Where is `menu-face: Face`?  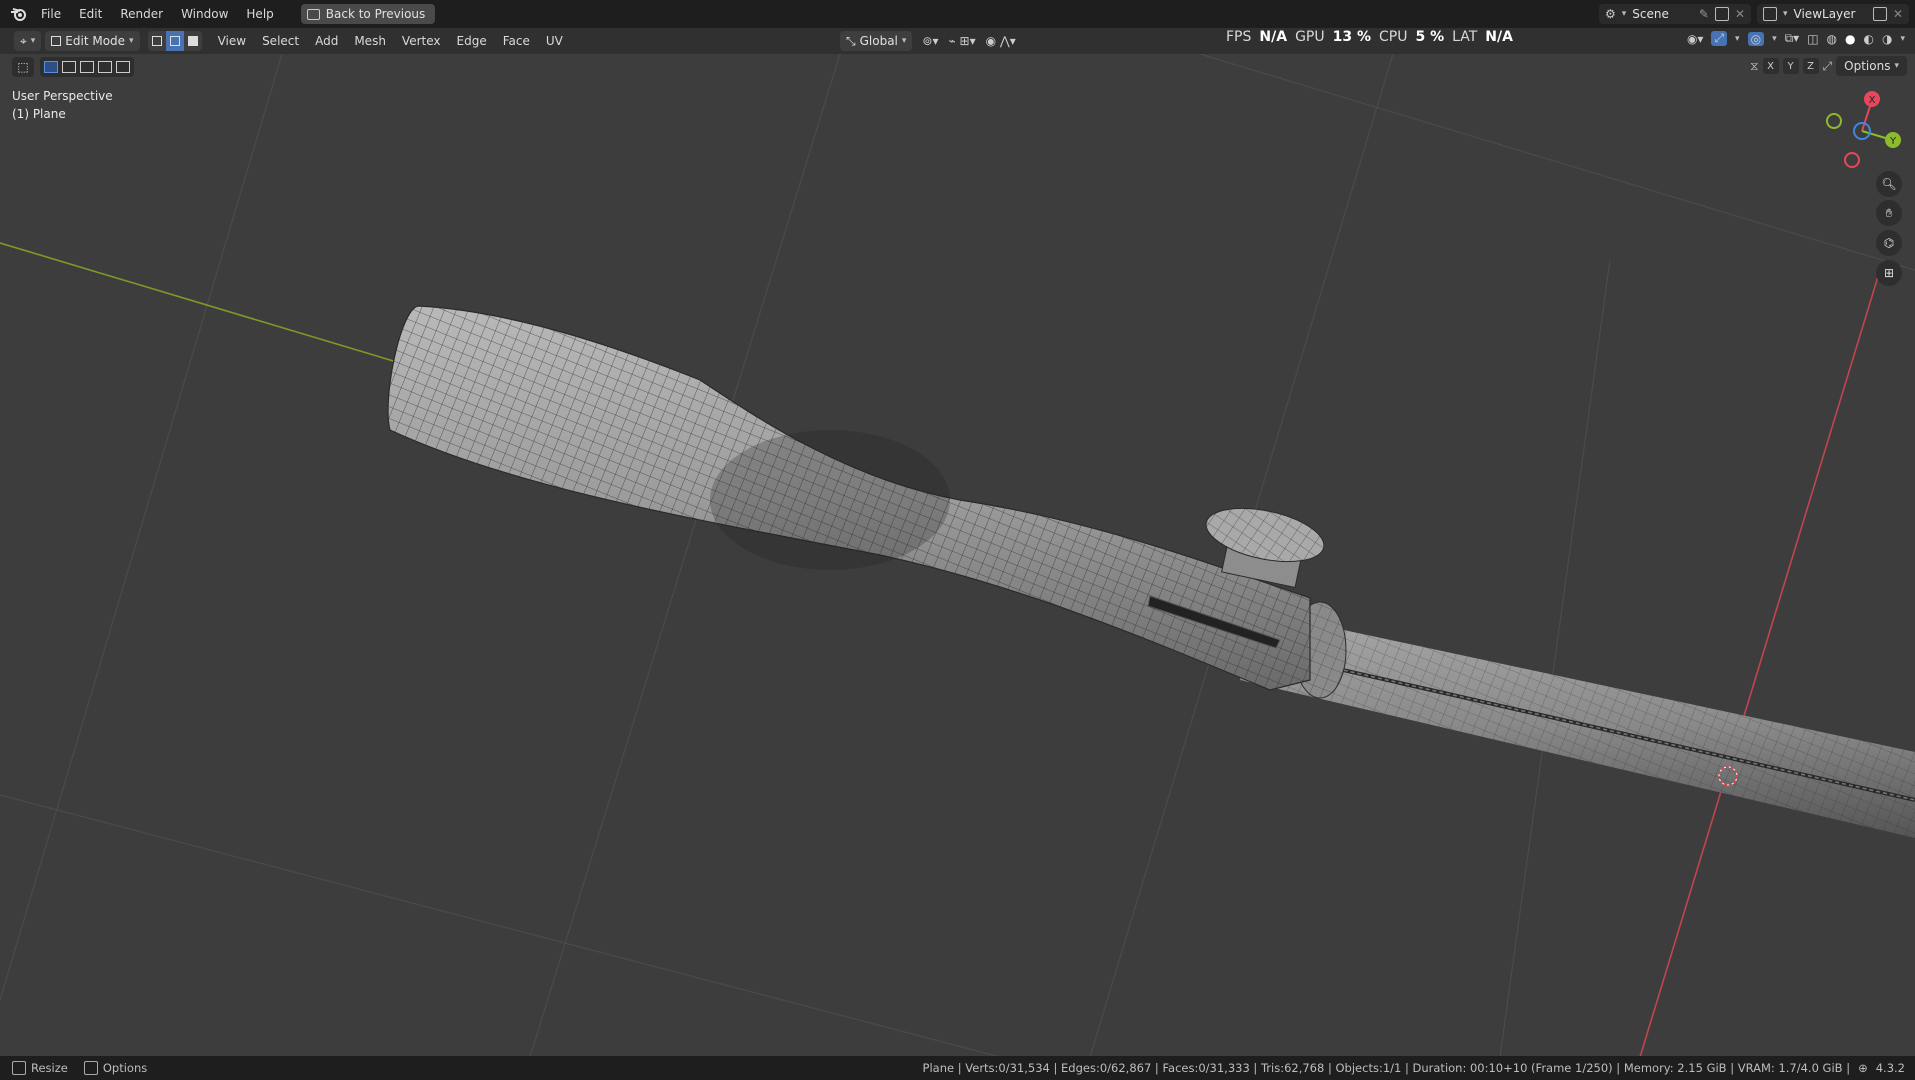 menu-face: Face is located at coordinates (516, 41).